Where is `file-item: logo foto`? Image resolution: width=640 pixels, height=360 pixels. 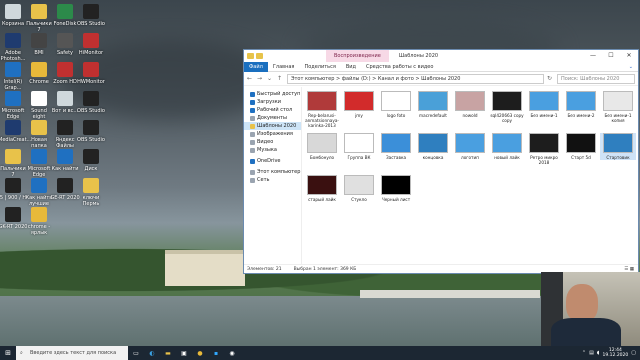 file-item: logo foto is located at coordinates (396, 104).